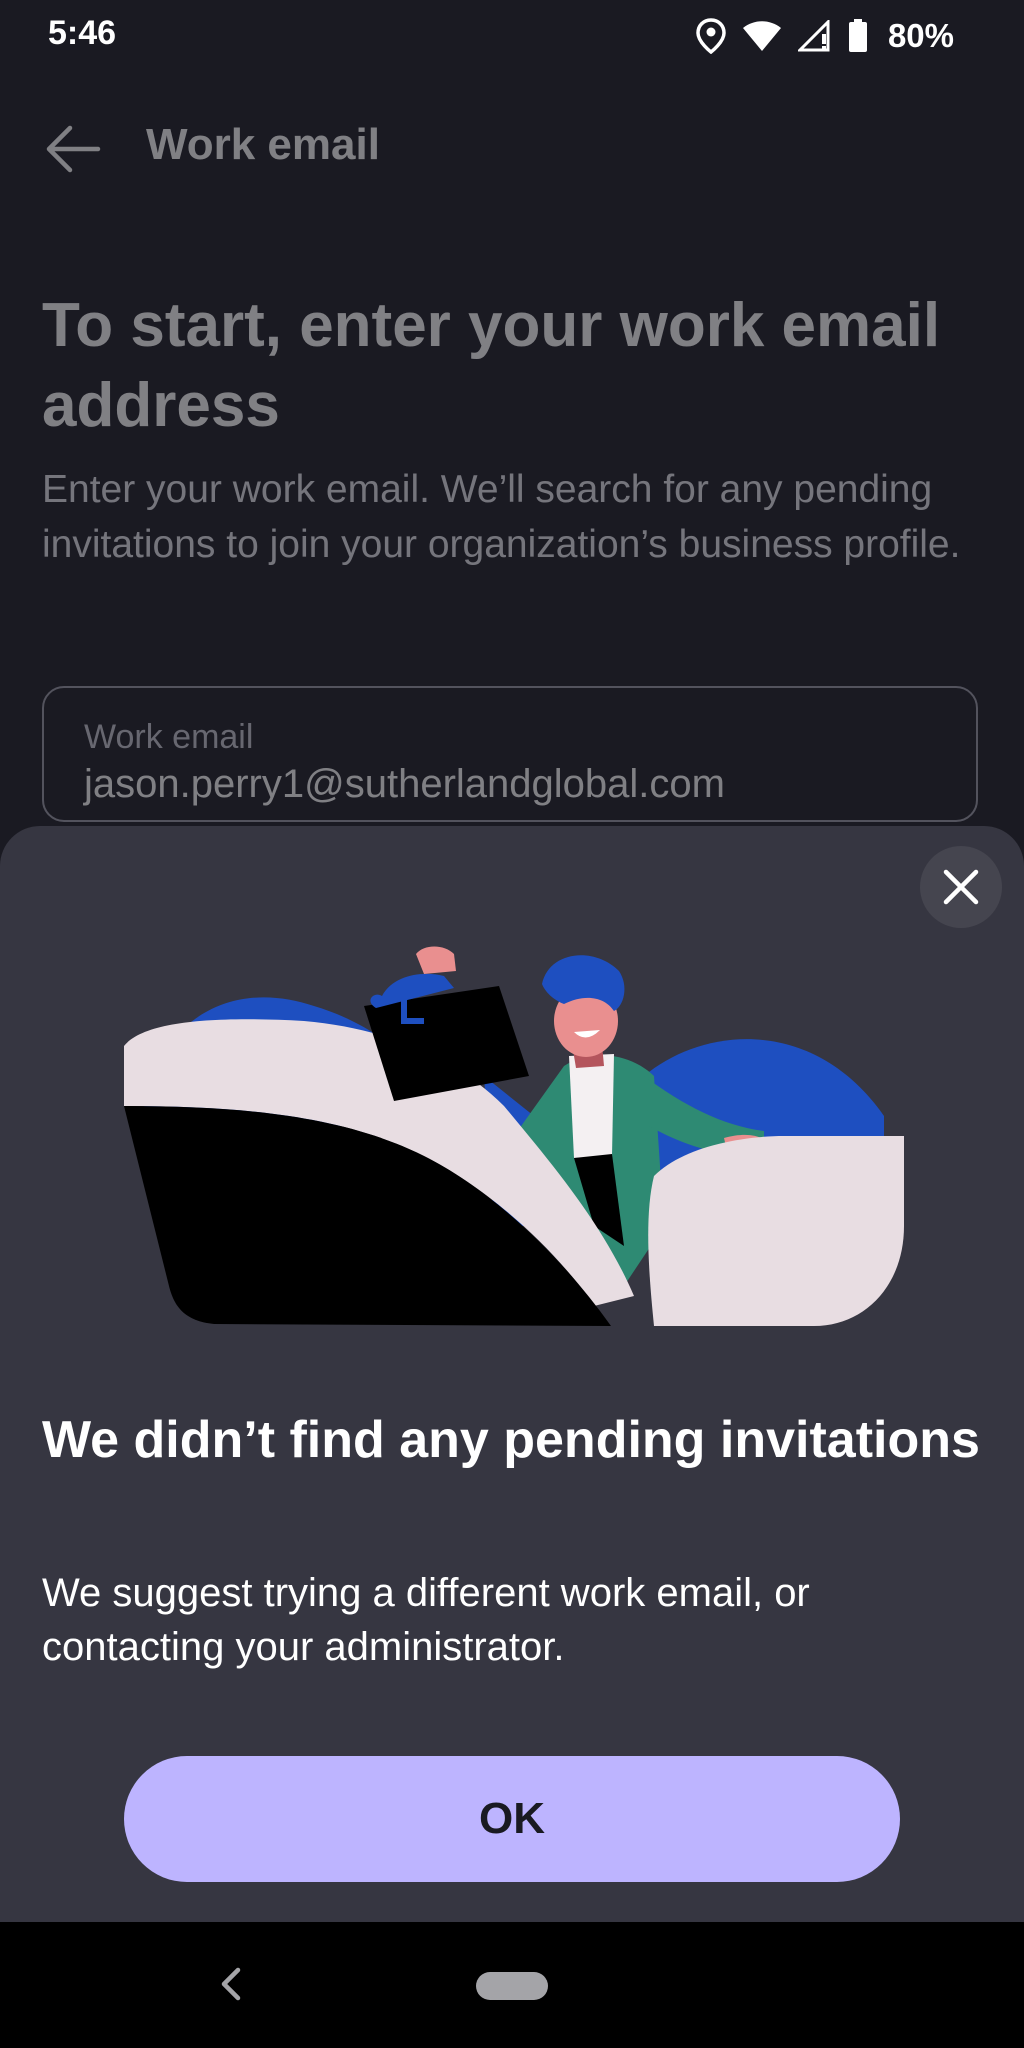 The image size is (1024, 2048). I want to click on close-icon, so click(961, 887).